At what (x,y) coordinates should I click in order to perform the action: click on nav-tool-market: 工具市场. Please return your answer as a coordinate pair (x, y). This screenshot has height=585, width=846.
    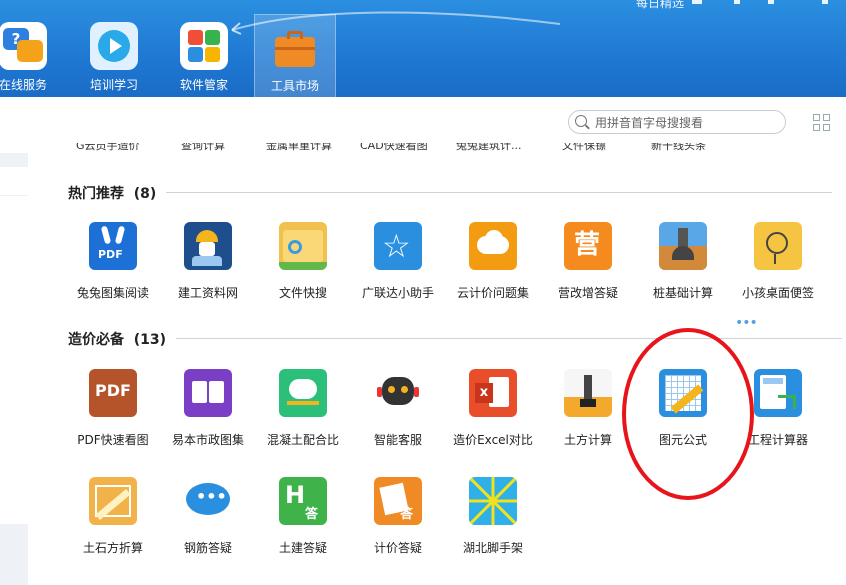
    Looking at the image, I should click on (295, 55).